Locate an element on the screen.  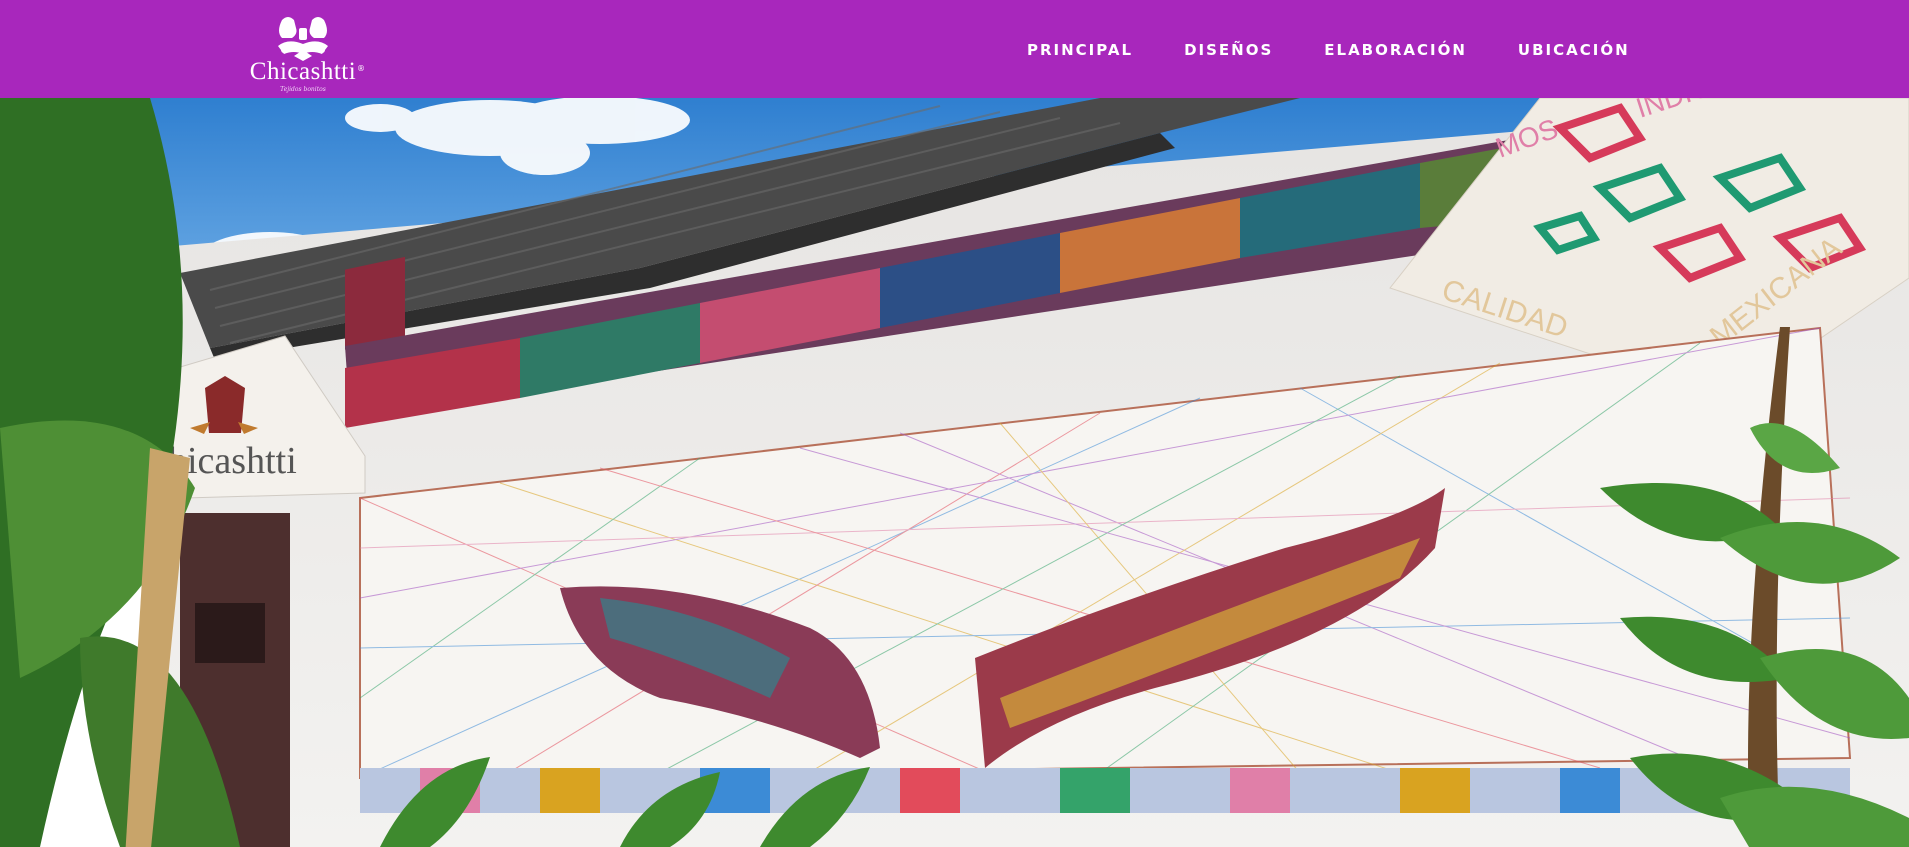
brand-tagline: Tejidos bonitos is located at coordinates (303, 89).